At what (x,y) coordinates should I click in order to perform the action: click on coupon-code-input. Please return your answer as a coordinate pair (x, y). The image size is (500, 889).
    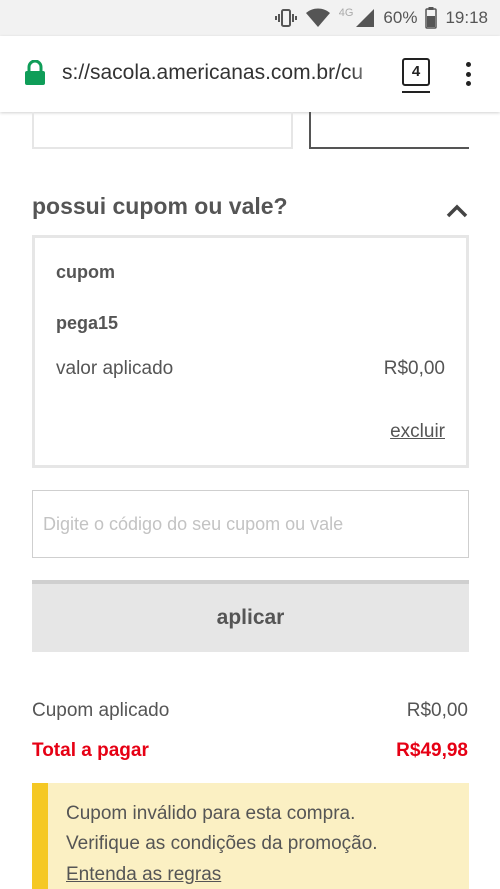
    Looking at the image, I should click on (250, 524).